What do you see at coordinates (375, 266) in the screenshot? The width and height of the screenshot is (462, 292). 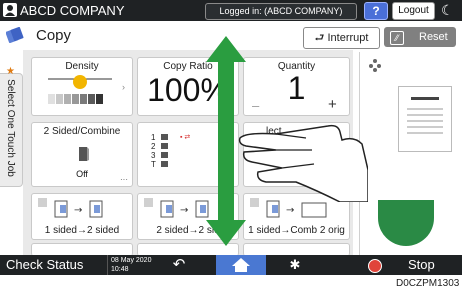 I see `stop-icon` at bounding box center [375, 266].